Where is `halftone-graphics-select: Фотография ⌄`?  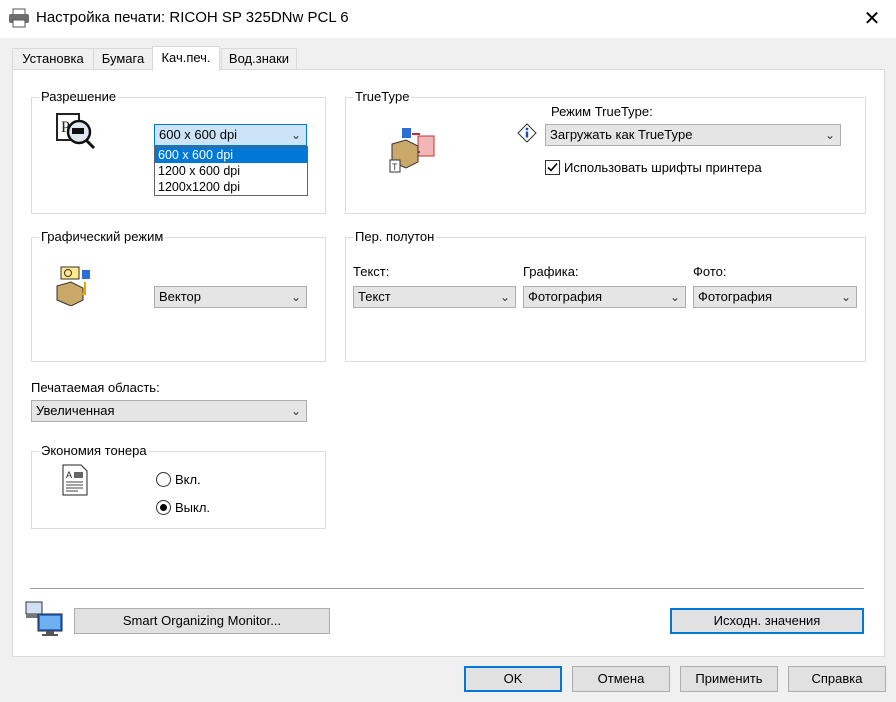 halftone-graphics-select: Фотография ⌄ is located at coordinates (604, 297).